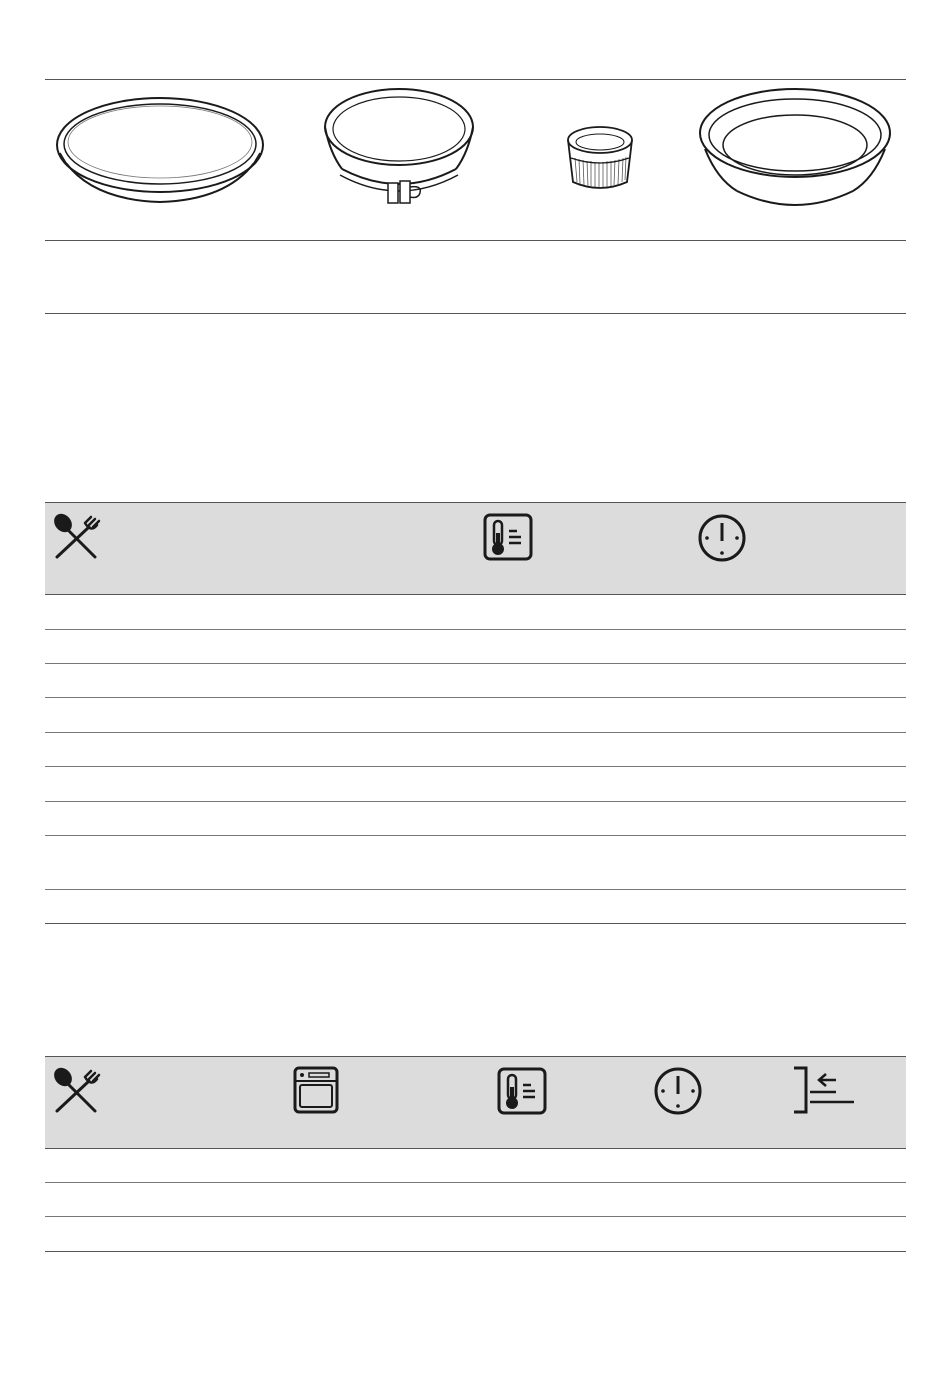  I want to click on table-1-bottom-rule, so click(475, 923).